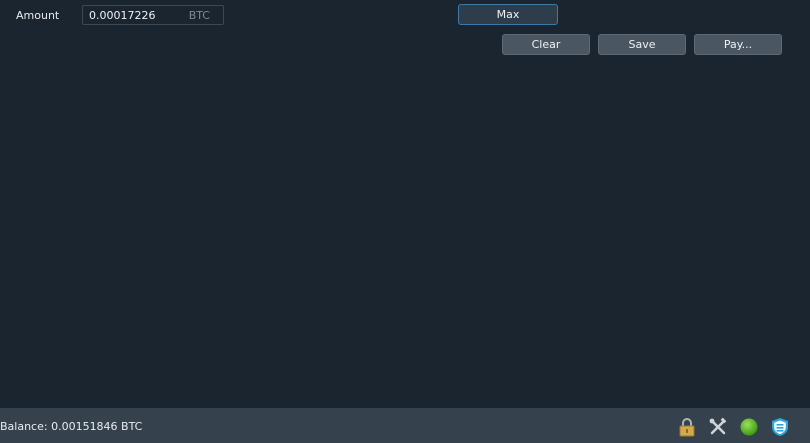 The image size is (810, 443). What do you see at coordinates (642, 44) in the screenshot?
I see `save-button: Save` at bounding box center [642, 44].